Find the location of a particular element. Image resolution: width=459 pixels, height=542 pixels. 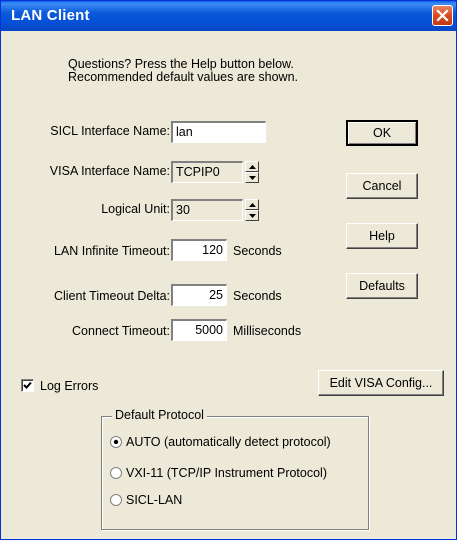

sicl-name-label: SICL Interface Name: is located at coordinates (110, 131).